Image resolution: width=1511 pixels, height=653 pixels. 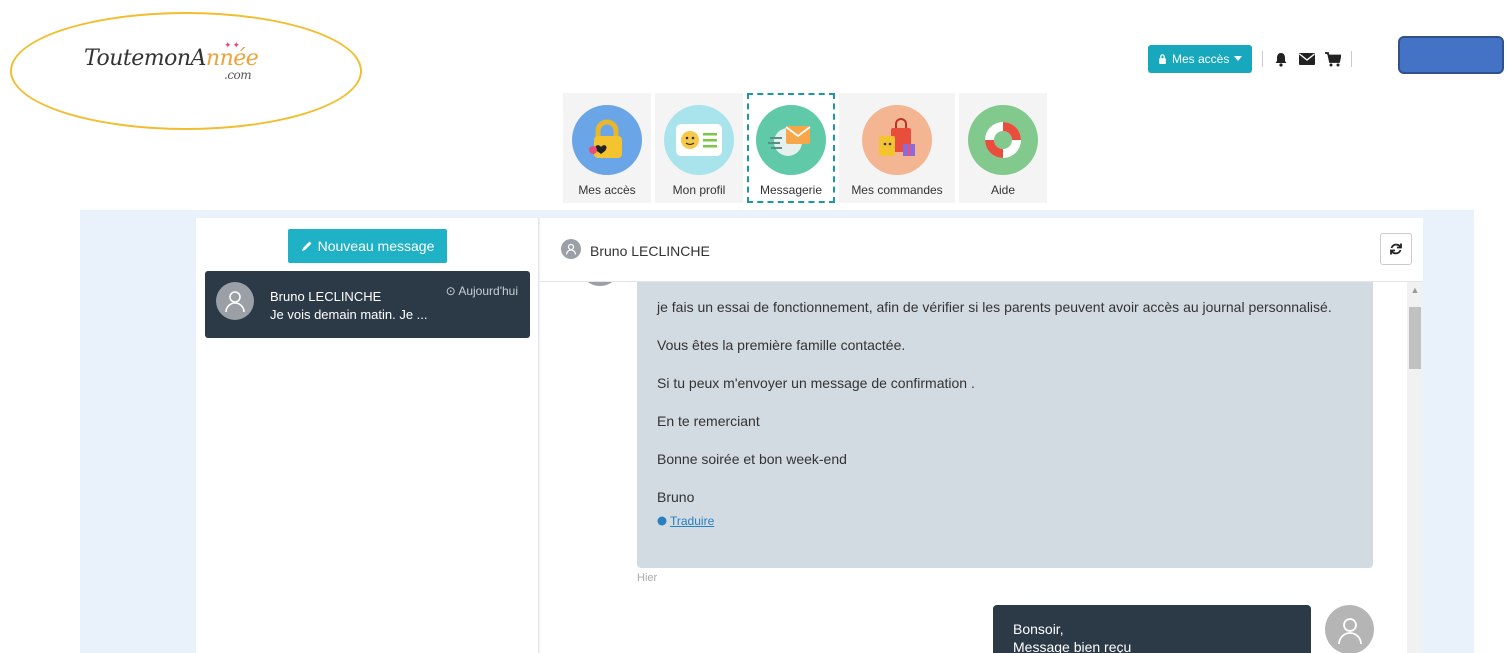 I want to click on padlock-icon, so click(x=607, y=140).